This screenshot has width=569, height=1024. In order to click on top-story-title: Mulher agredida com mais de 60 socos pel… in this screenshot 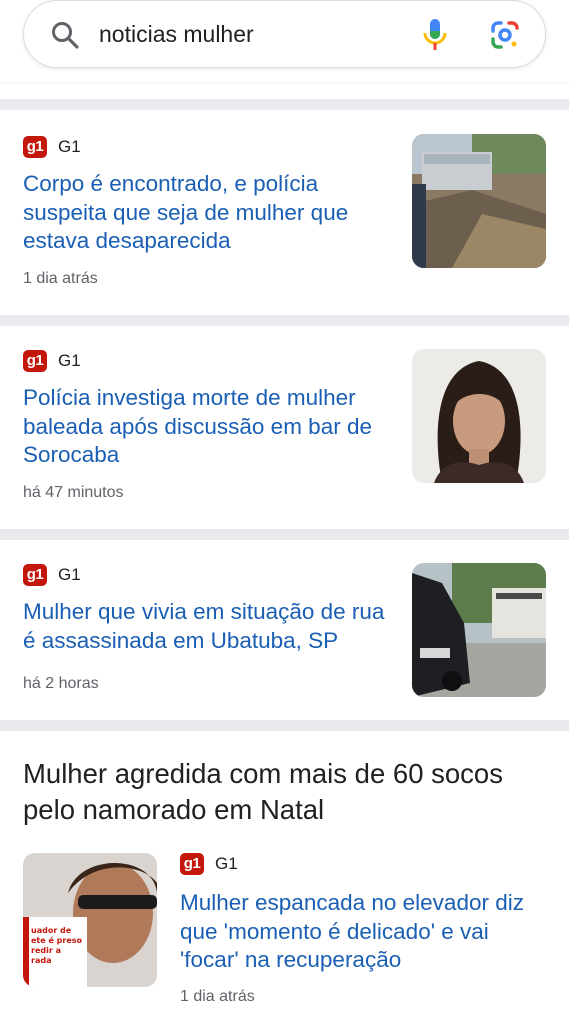, I will do `click(283, 792)`.